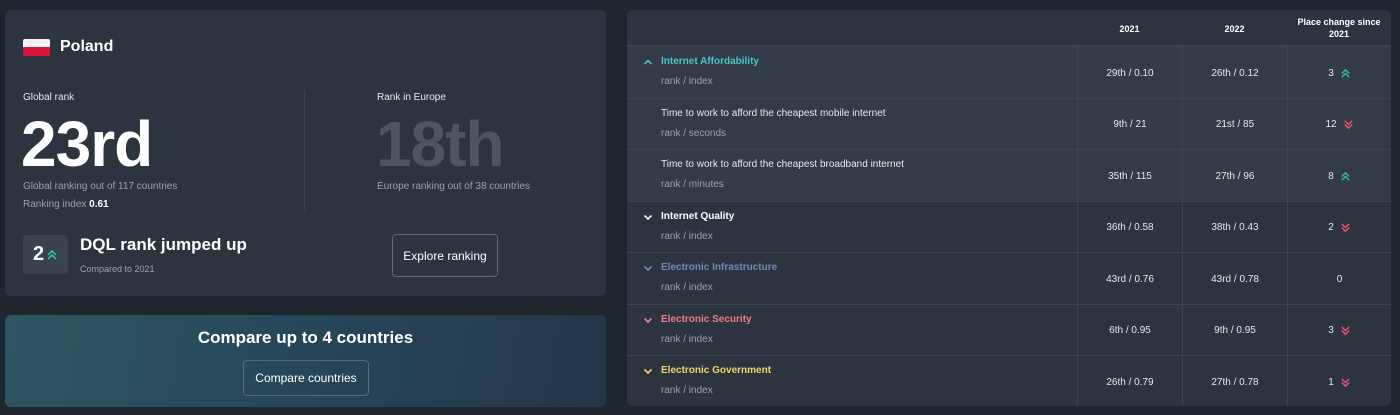 Image resolution: width=1400 pixels, height=415 pixels. Describe the element at coordinates (304, 150) in the screenshot. I see `divider` at that location.